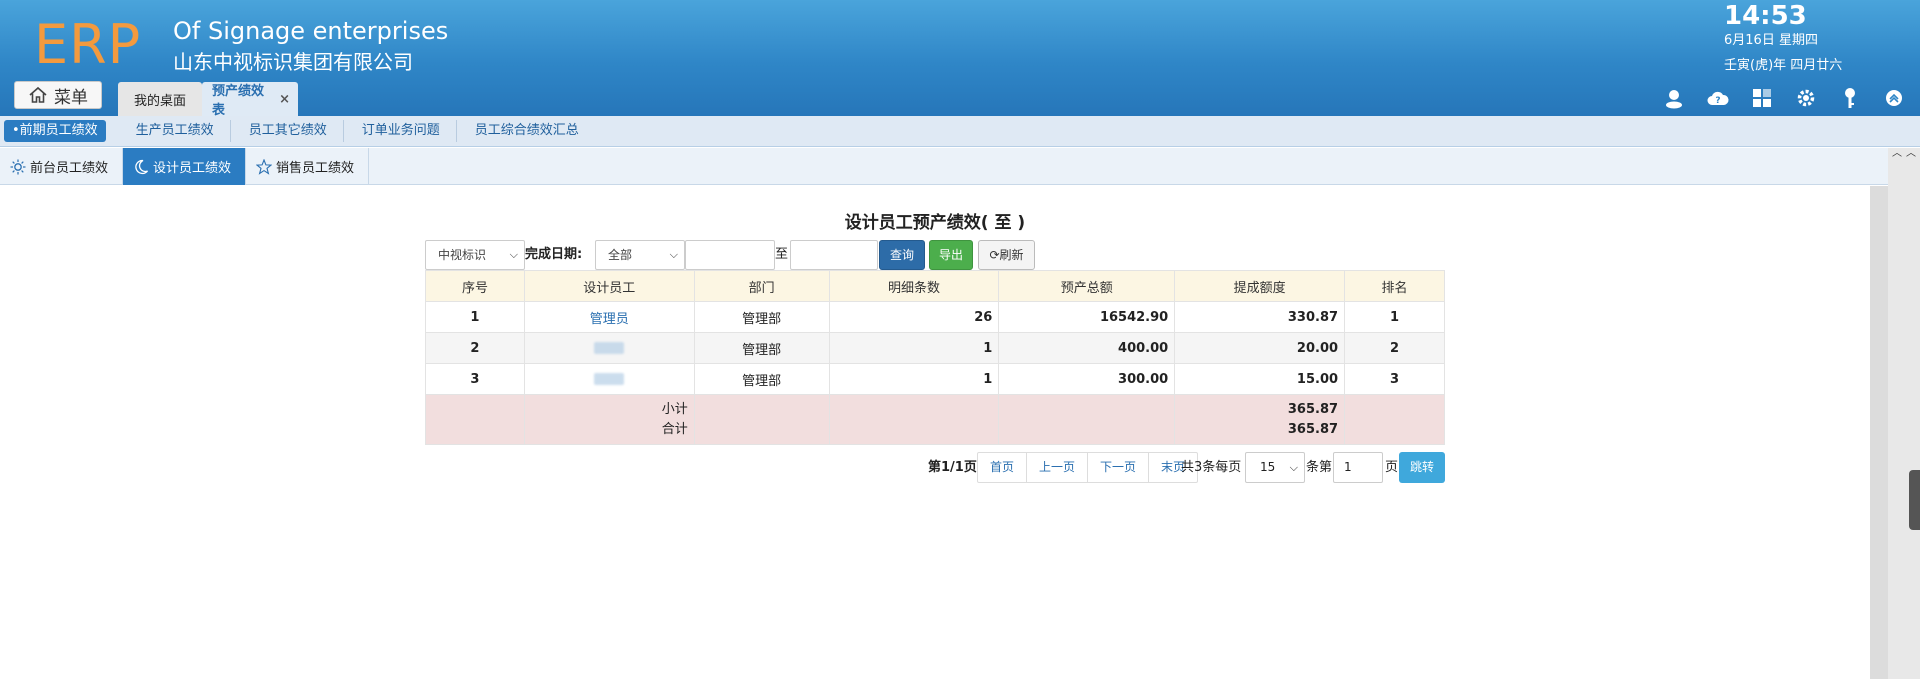  Describe the element at coordinates (1784, 98) in the screenshot. I see `toolbar-icons: ?` at that location.